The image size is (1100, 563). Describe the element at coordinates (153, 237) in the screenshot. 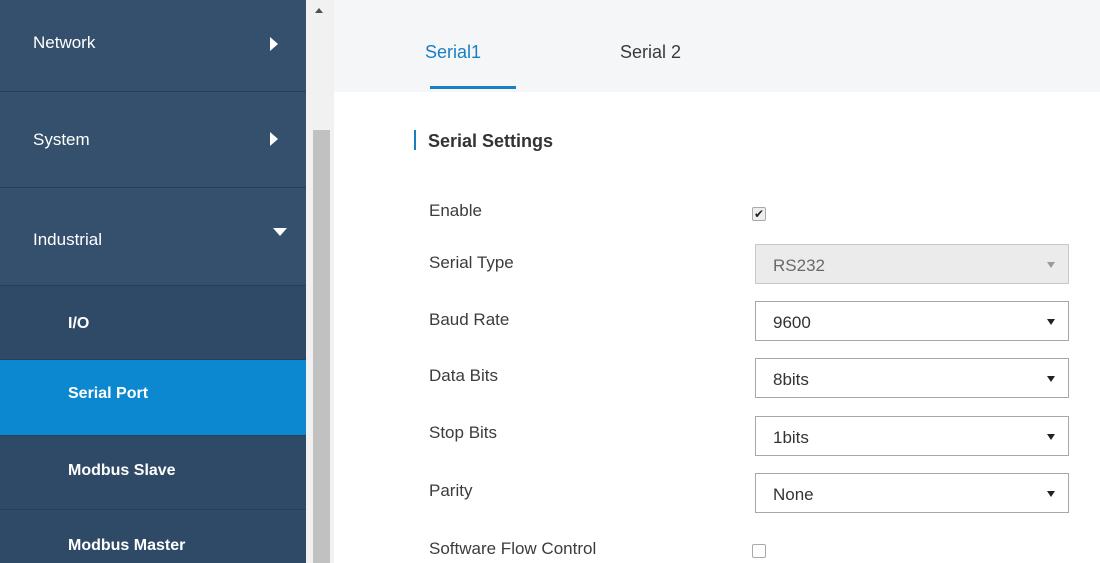

I see `sidebar-item-industrial: Industrial` at that location.